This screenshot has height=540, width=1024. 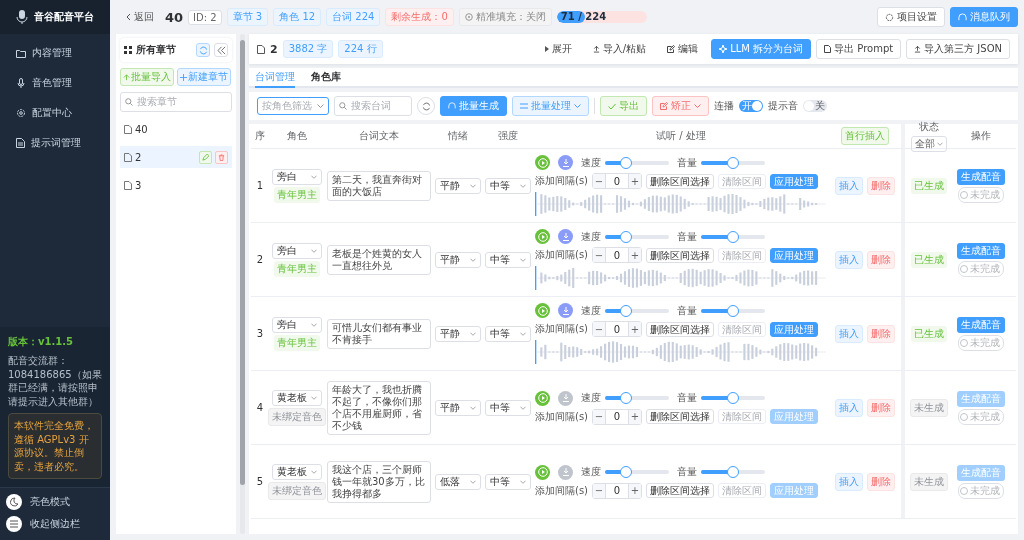 What do you see at coordinates (724, 106) in the screenshot?
I see `toggle-label: 连播` at bounding box center [724, 106].